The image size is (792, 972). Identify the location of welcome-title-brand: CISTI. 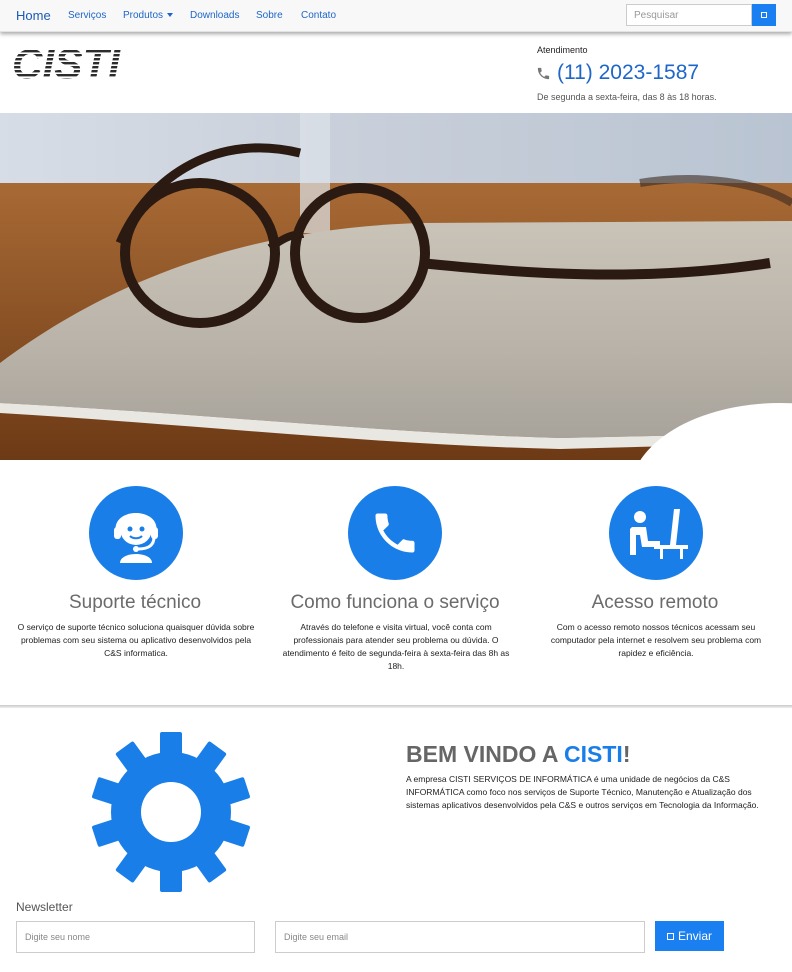
(593, 754).